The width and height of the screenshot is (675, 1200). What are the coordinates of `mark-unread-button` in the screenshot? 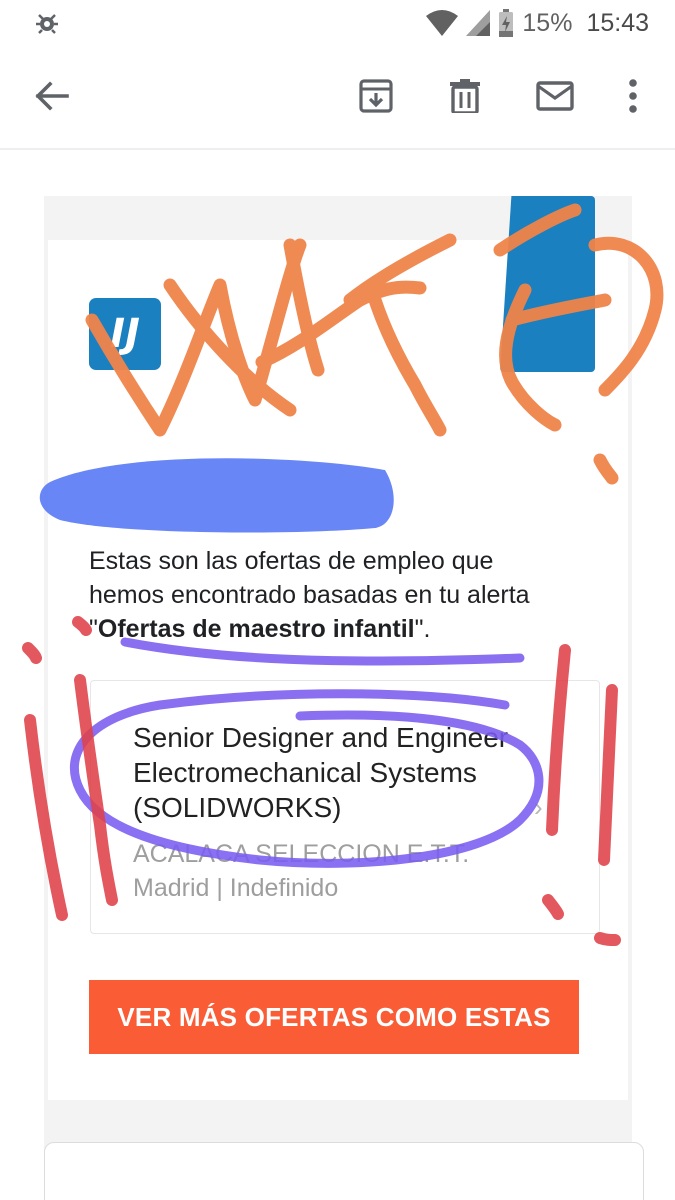 It's located at (555, 98).